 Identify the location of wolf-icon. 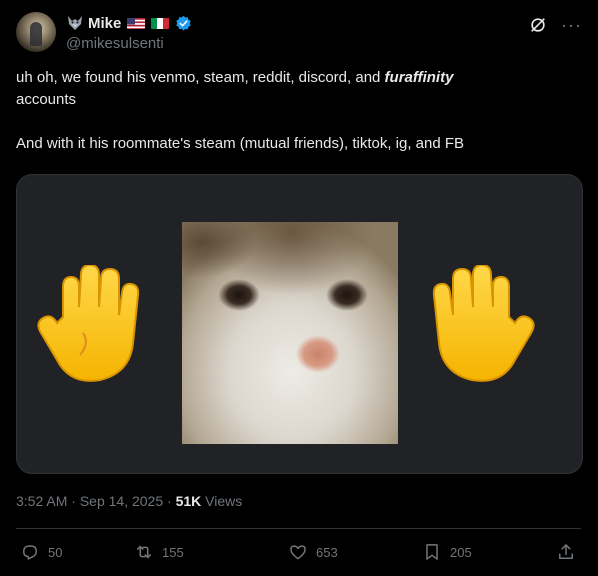
(75, 23).